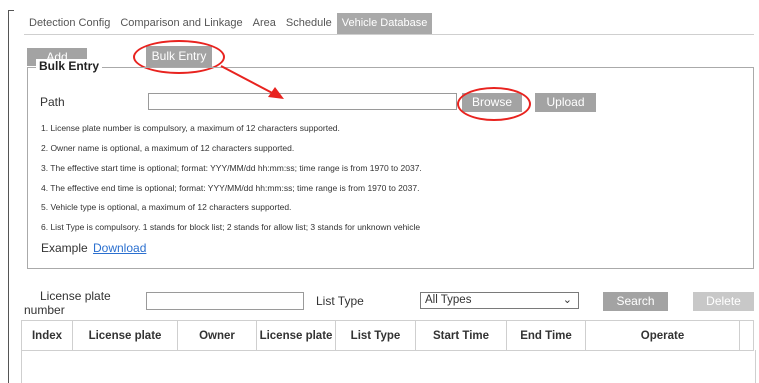 This screenshot has height=383, width=759. I want to click on plate-number-label-line2: number, so click(44, 310).